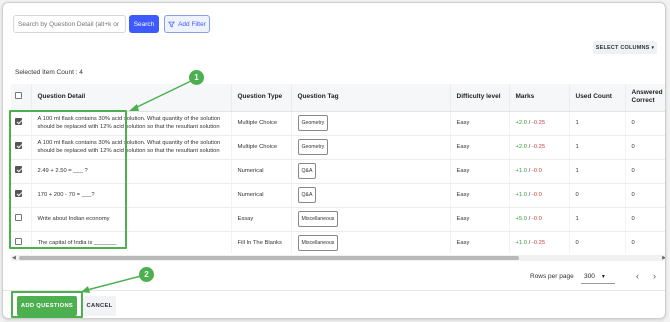 The width and height of the screenshot is (670, 322). Describe the element at coordinates (318, 243) in the screenshot. I see `question-tag-chip: Miscellaneous` at that location.